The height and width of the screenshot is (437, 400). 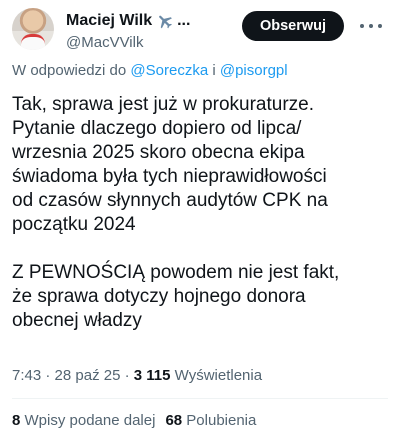 What do you see at coordinates (214, 70) in the screenshot?
I see `reply-separator: i` at bounding box center [214, 70].